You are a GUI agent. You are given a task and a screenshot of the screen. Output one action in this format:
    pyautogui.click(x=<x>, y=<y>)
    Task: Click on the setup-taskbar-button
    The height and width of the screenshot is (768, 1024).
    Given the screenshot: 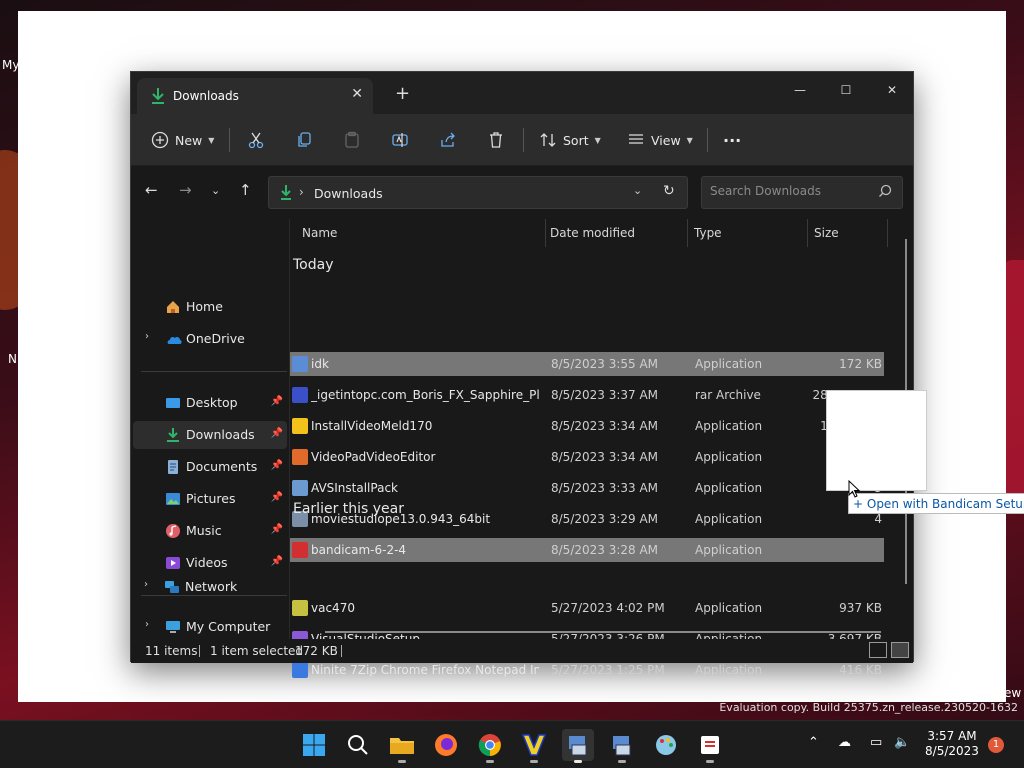 What is the action you would take?
    pyautogui.click(x=622, y=746)
    